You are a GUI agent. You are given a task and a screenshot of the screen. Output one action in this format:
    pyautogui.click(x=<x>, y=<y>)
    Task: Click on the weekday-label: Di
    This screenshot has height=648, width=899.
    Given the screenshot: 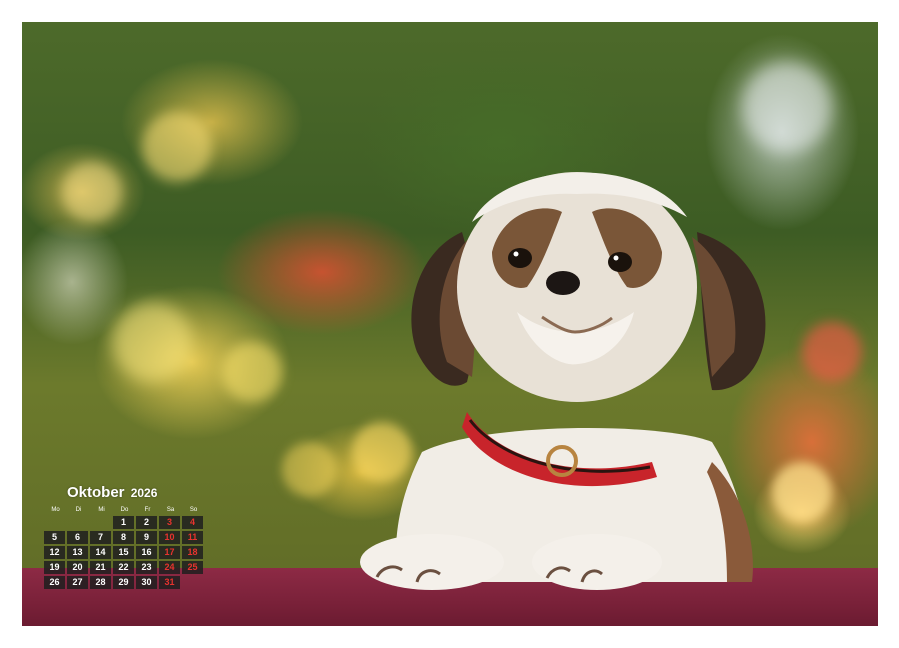 What is the action you would take?
    pyautogui.click(x=78, y=510)
    